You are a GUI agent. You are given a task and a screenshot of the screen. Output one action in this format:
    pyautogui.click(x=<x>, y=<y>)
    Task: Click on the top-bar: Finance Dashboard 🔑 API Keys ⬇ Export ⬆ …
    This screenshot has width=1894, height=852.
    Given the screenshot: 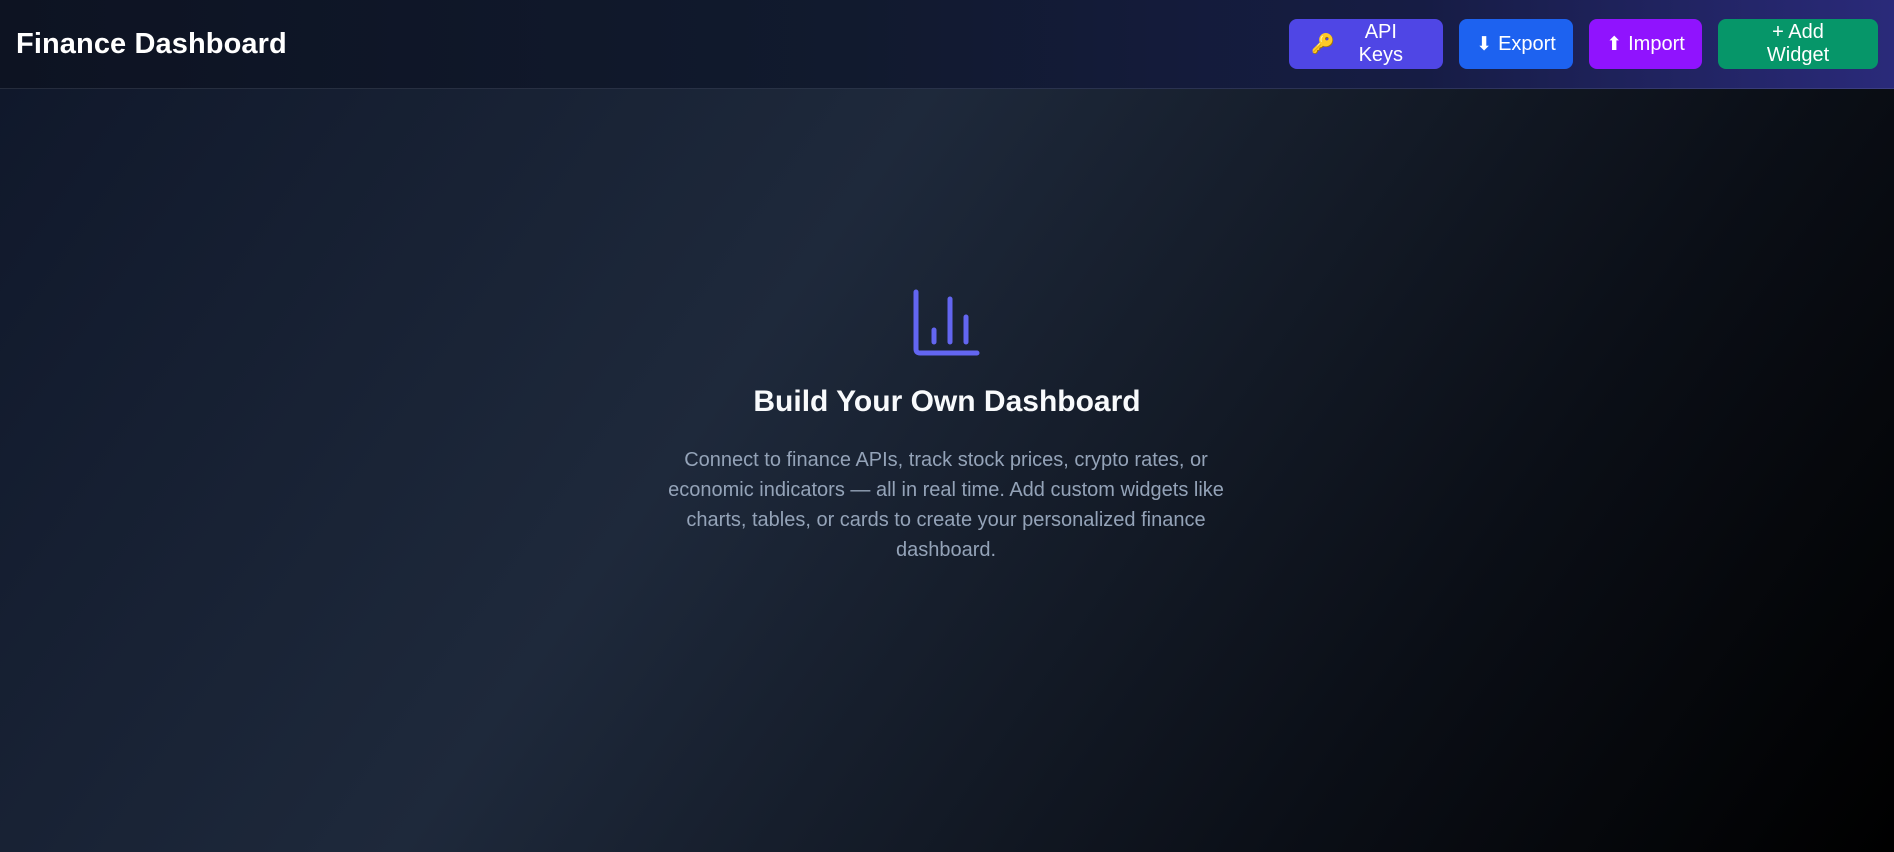 What is the action you would take?
    pyautogui.click(x=947, y=44)
    